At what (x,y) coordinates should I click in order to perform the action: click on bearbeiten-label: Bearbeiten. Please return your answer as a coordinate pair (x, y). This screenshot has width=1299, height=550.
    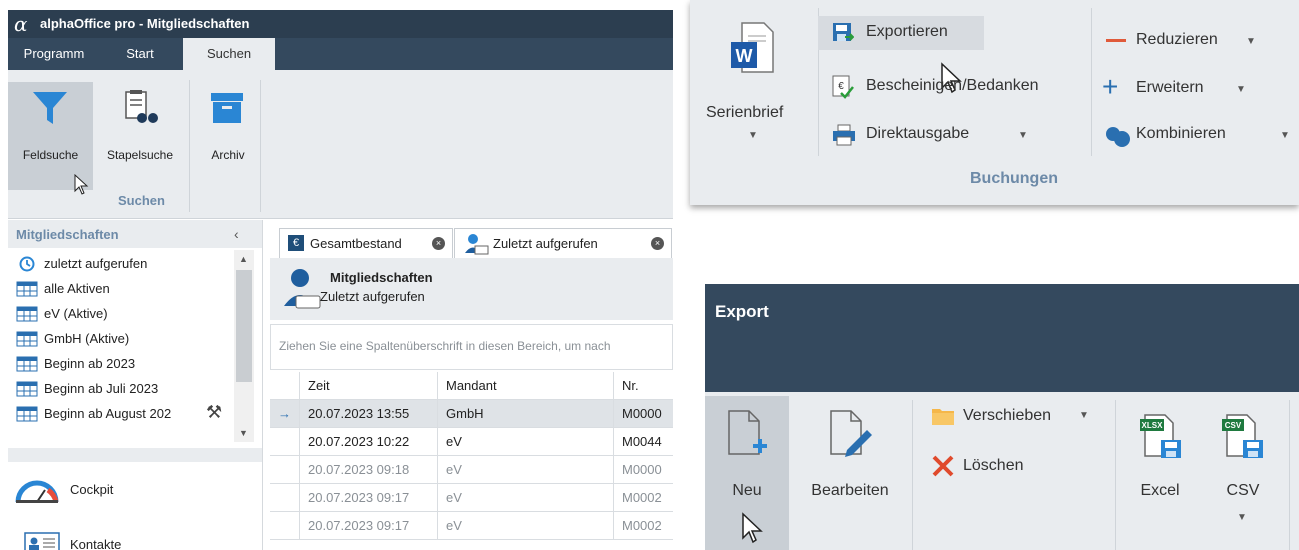
    Looking at the image, I should click on (850, 490).